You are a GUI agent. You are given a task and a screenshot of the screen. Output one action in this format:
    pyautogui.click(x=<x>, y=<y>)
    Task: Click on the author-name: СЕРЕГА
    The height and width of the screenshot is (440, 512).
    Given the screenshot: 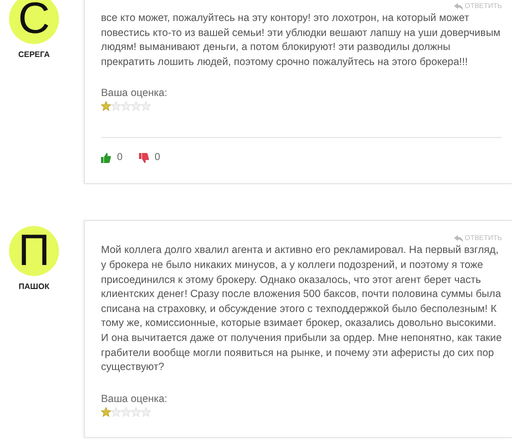 What is the action you would take?
    pyautogui.click(x=34, y=54)
    